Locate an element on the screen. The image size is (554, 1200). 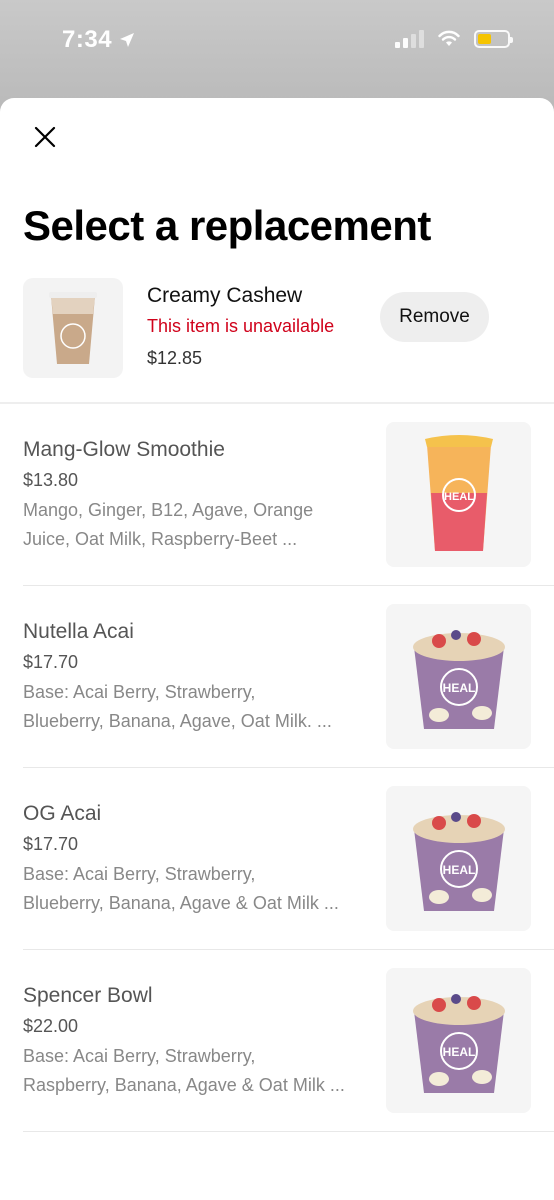
wifi-icon is located at coordinates (449, 38).